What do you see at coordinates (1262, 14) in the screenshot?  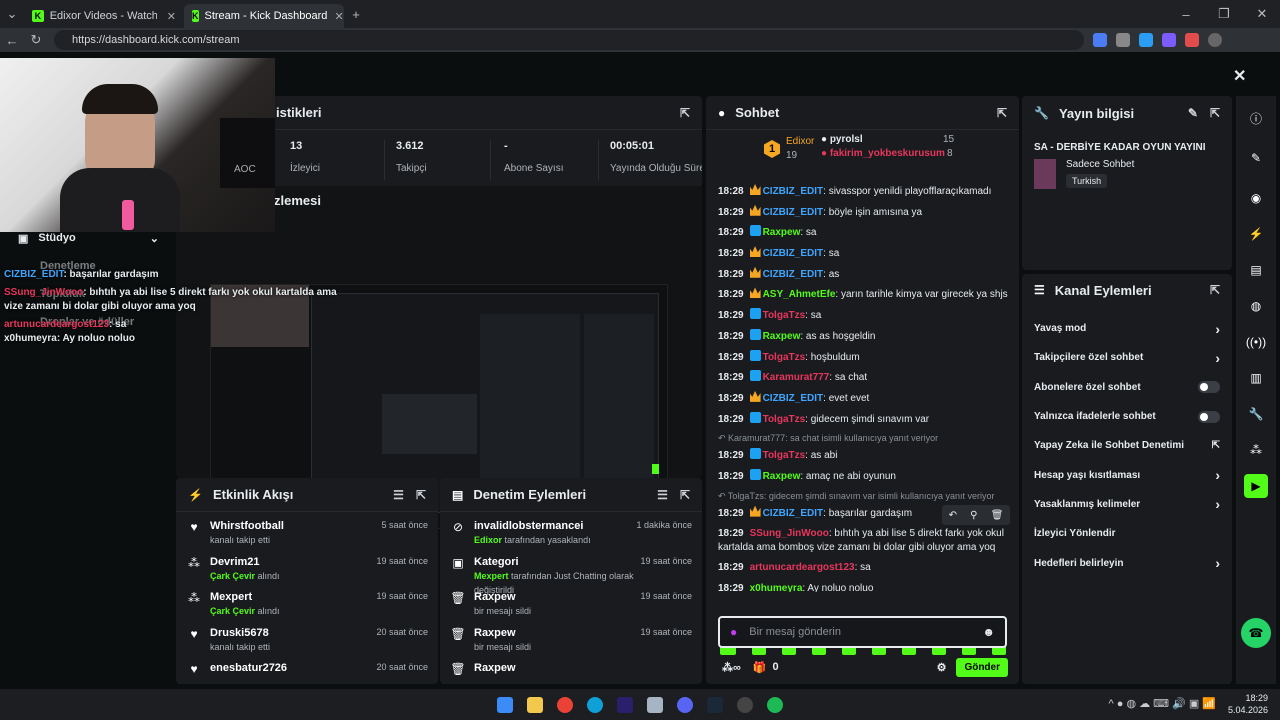 I see `close-window-icon: ✕` at bounding box center [1262, 14].